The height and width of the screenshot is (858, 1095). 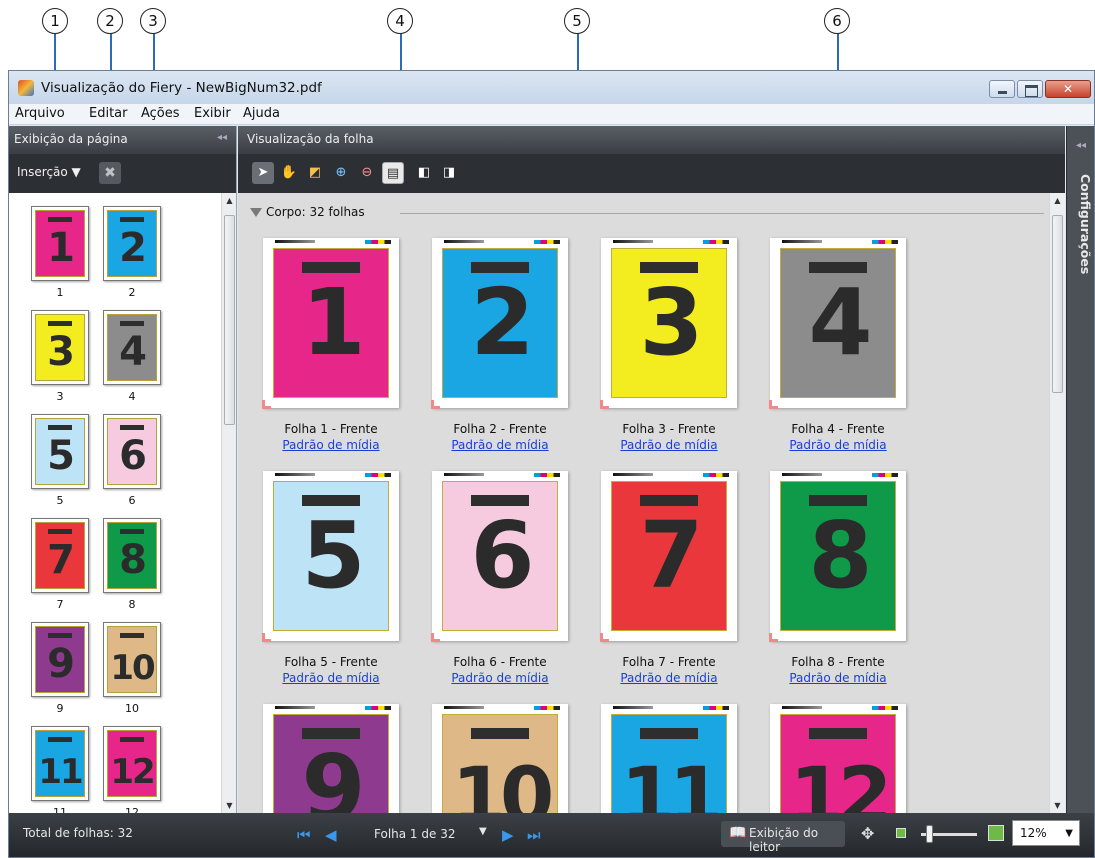 What do you see at coordinates (160, 113) in the screenshot?
I see `menu-acoes: Ações` at bounding box center [160, 113].